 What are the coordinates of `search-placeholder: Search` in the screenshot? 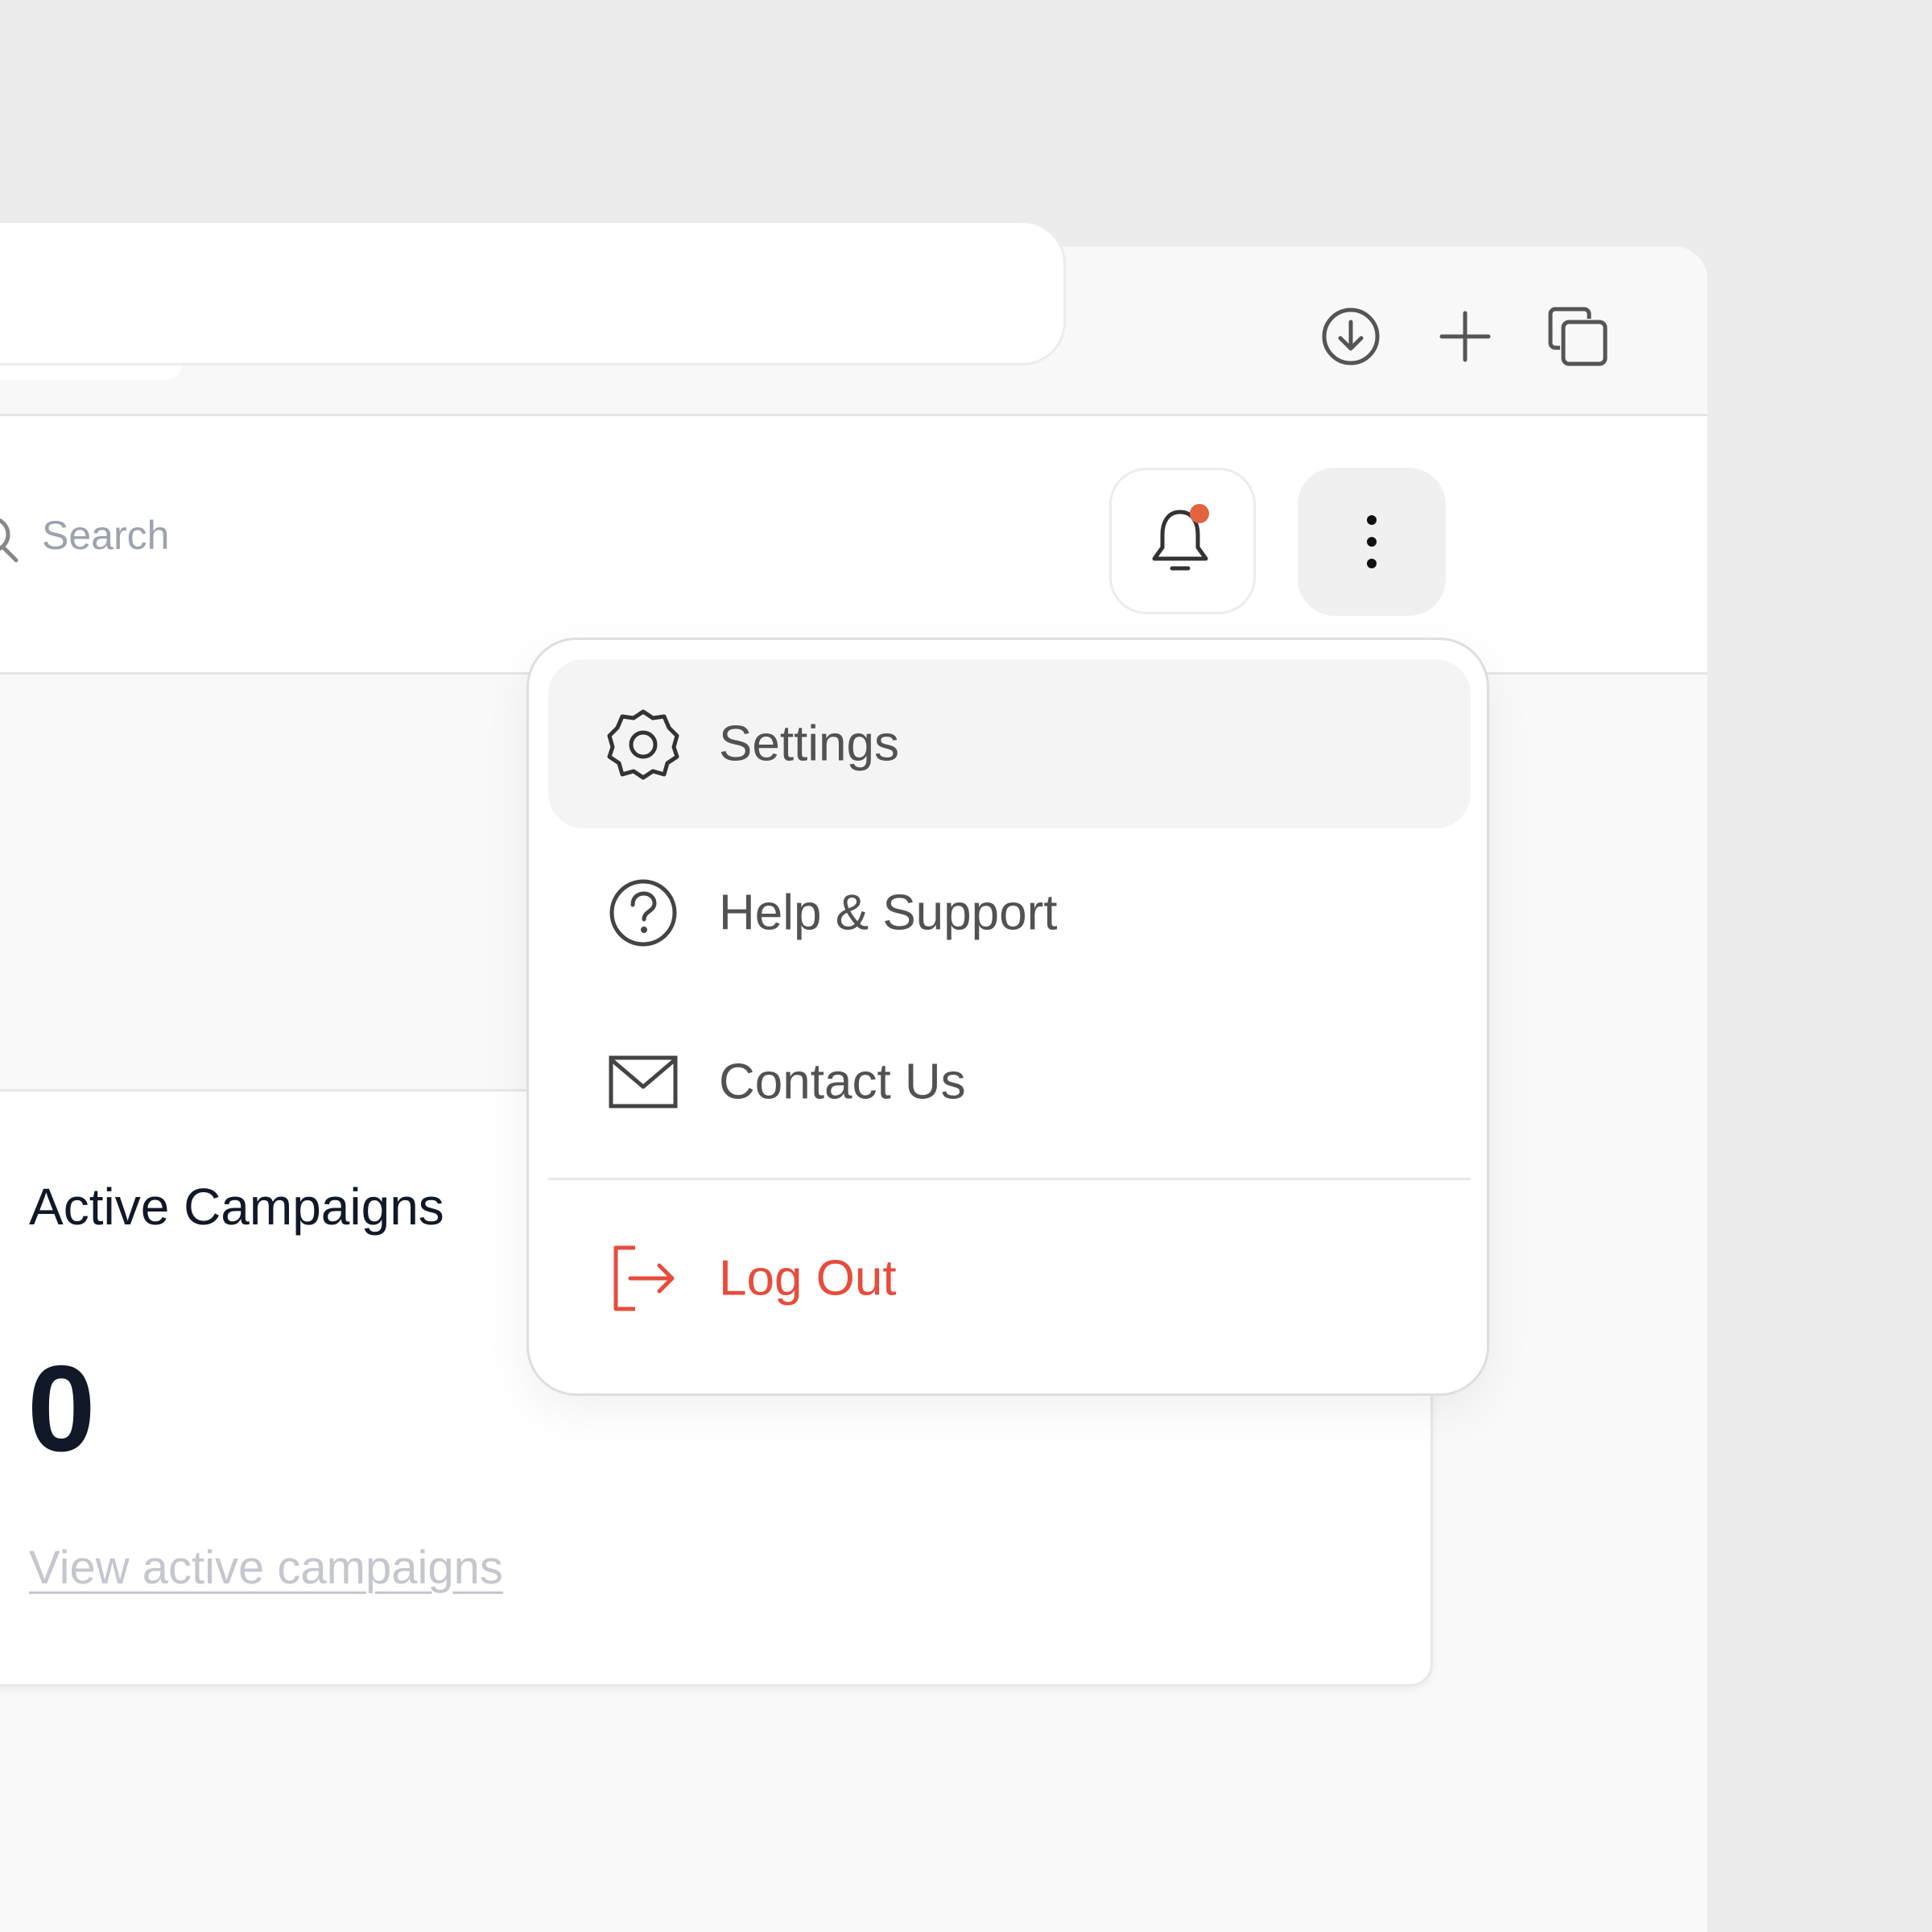 It's located at (106, 535).